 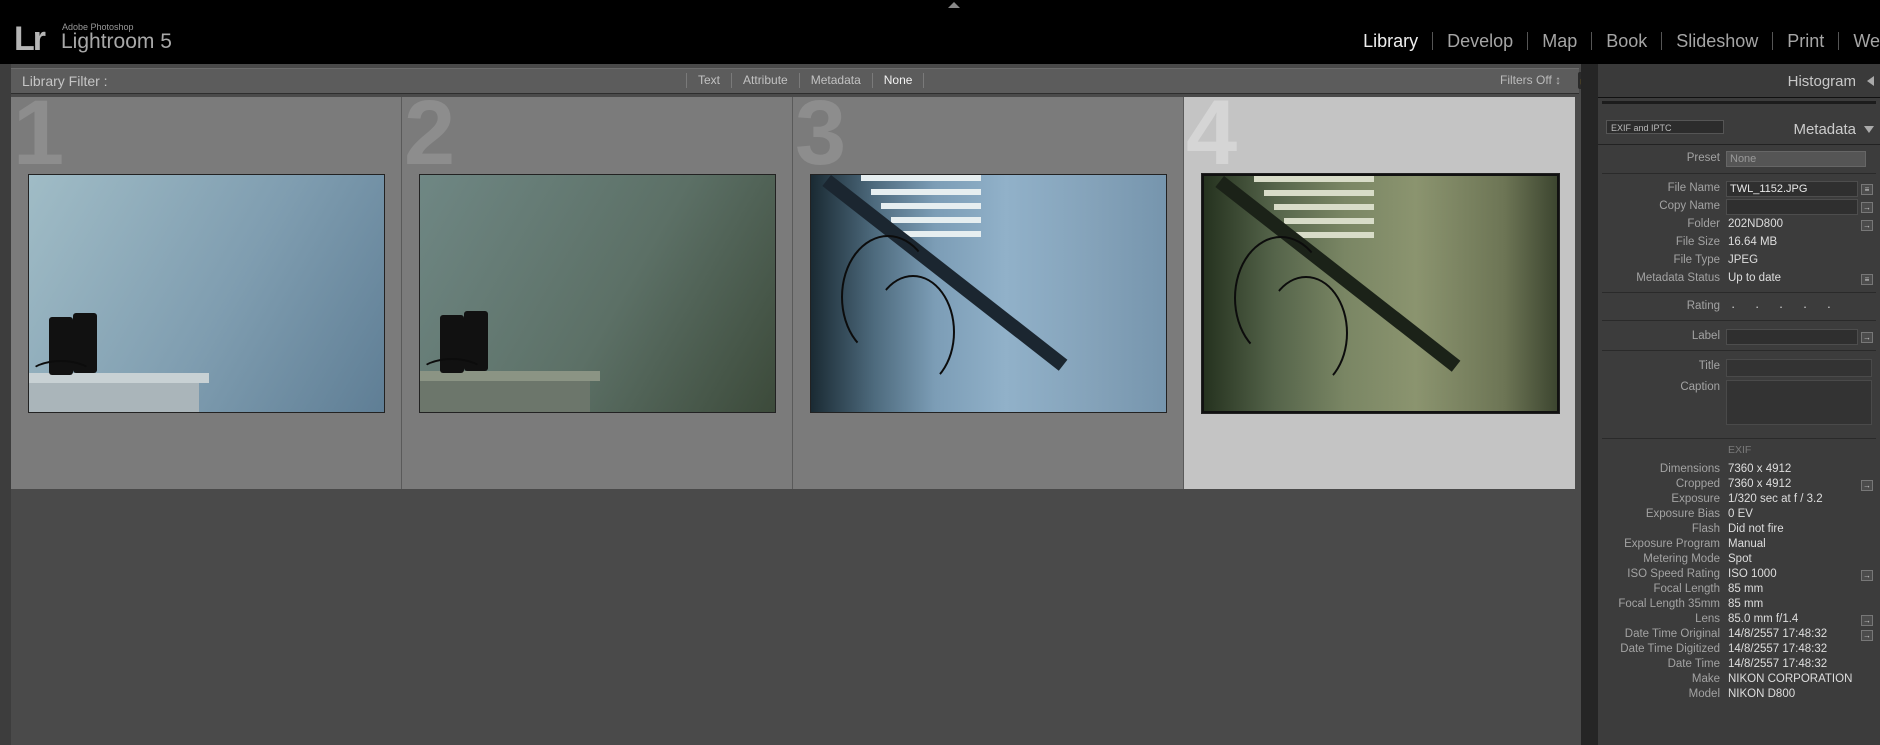 What do you see at coordinates (65, 81) in the screenshot?
I see `library-filter-title: Library Filter :` at bounding box center [65, 81].